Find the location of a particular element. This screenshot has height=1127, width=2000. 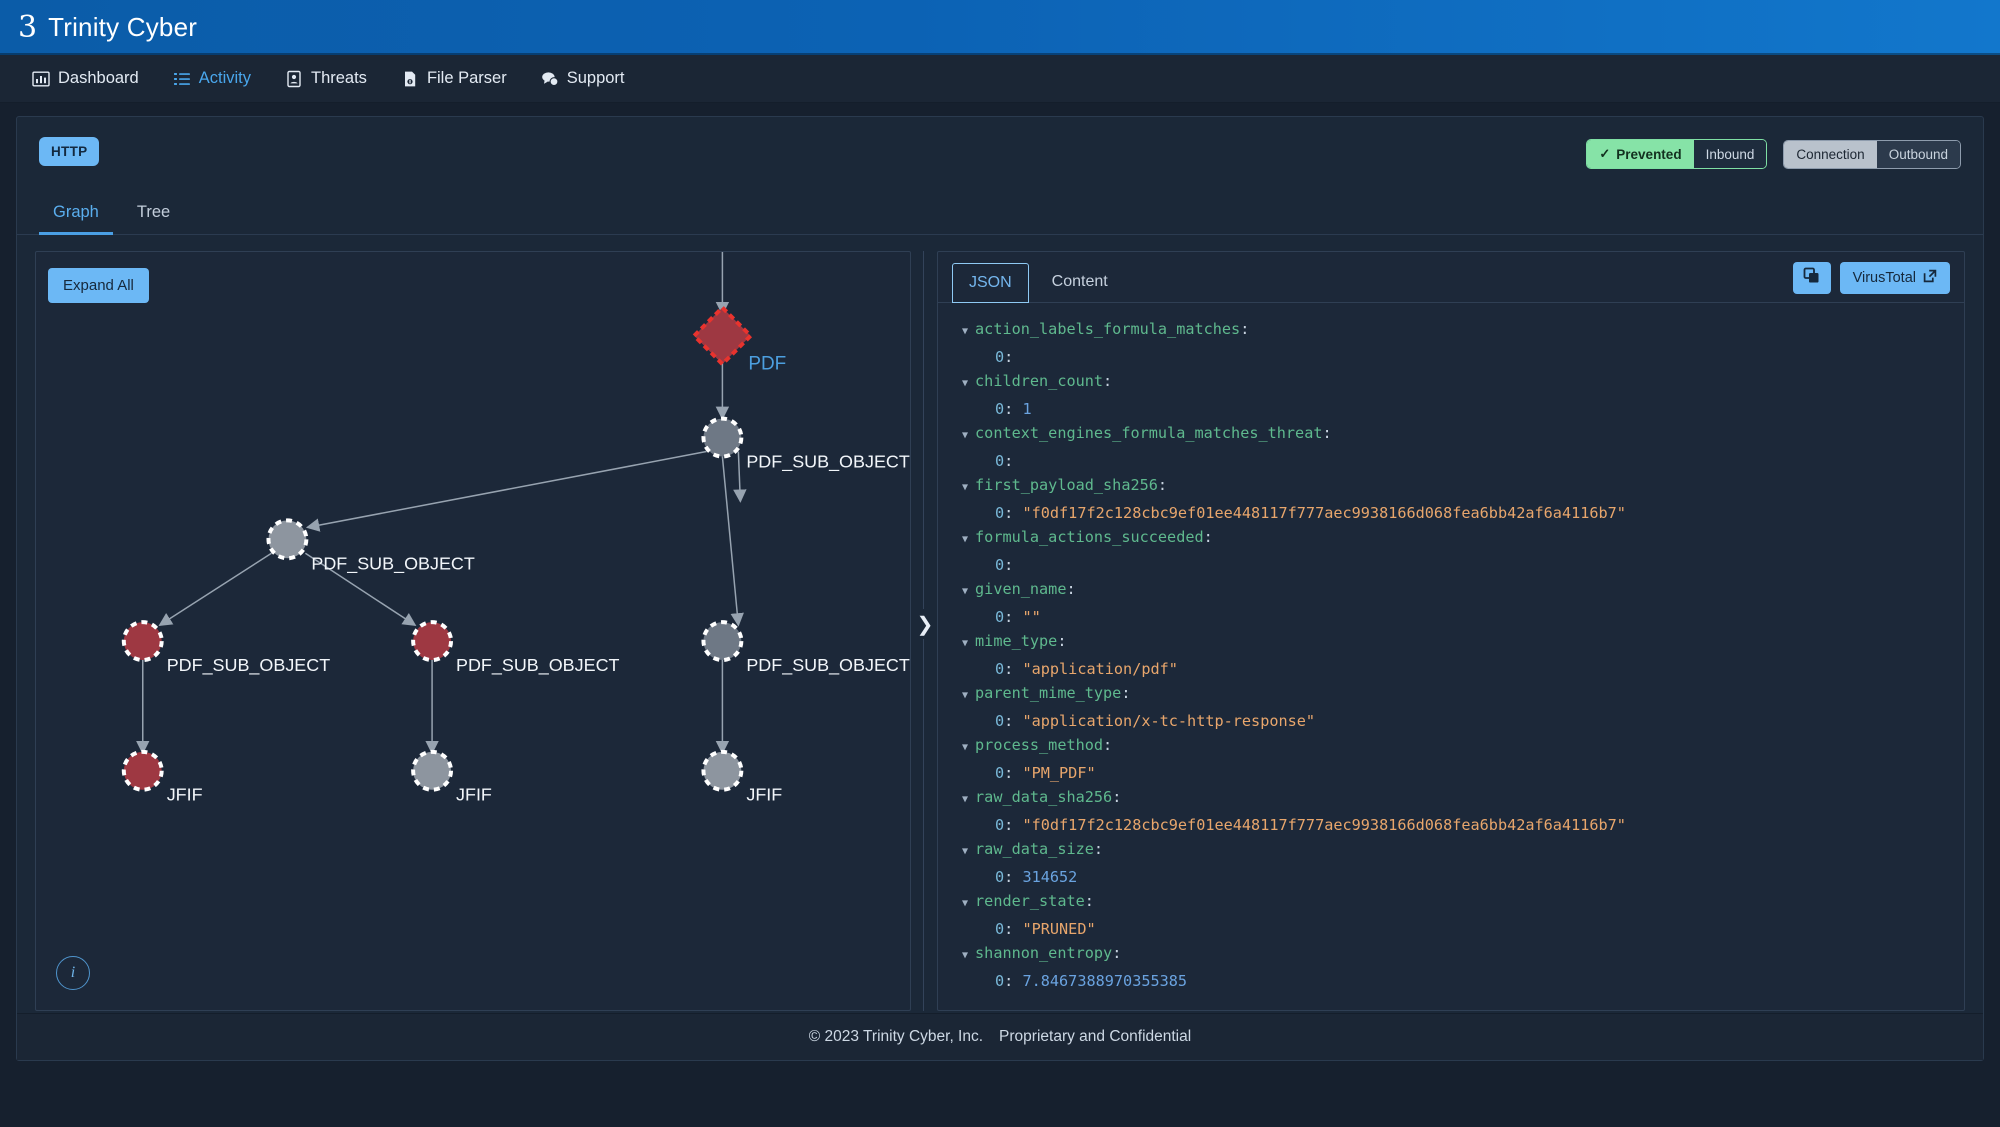

json-key-row: ▼ context_engines_formula_matches_threat: is located at coordinates (1455, 435).